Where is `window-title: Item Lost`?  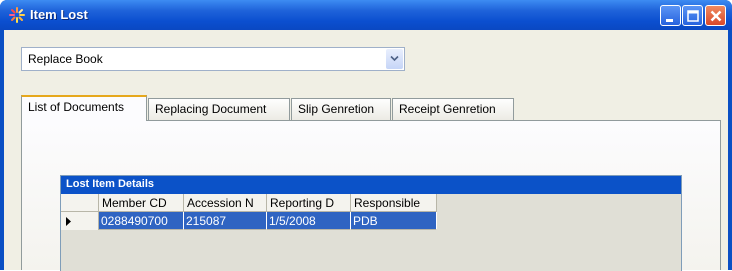 window-title: Item Lost is located at coordinates (59, 14).